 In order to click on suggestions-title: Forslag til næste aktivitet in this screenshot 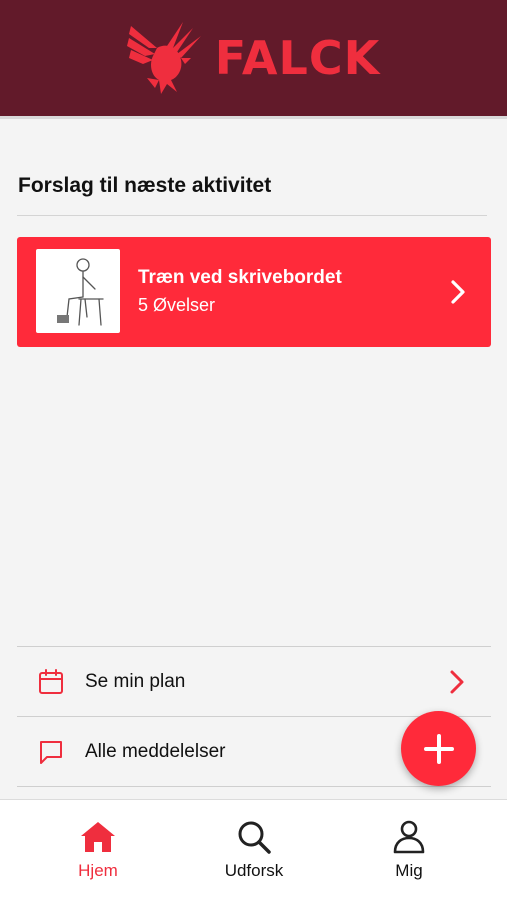, I will do `click(145, 185)`.